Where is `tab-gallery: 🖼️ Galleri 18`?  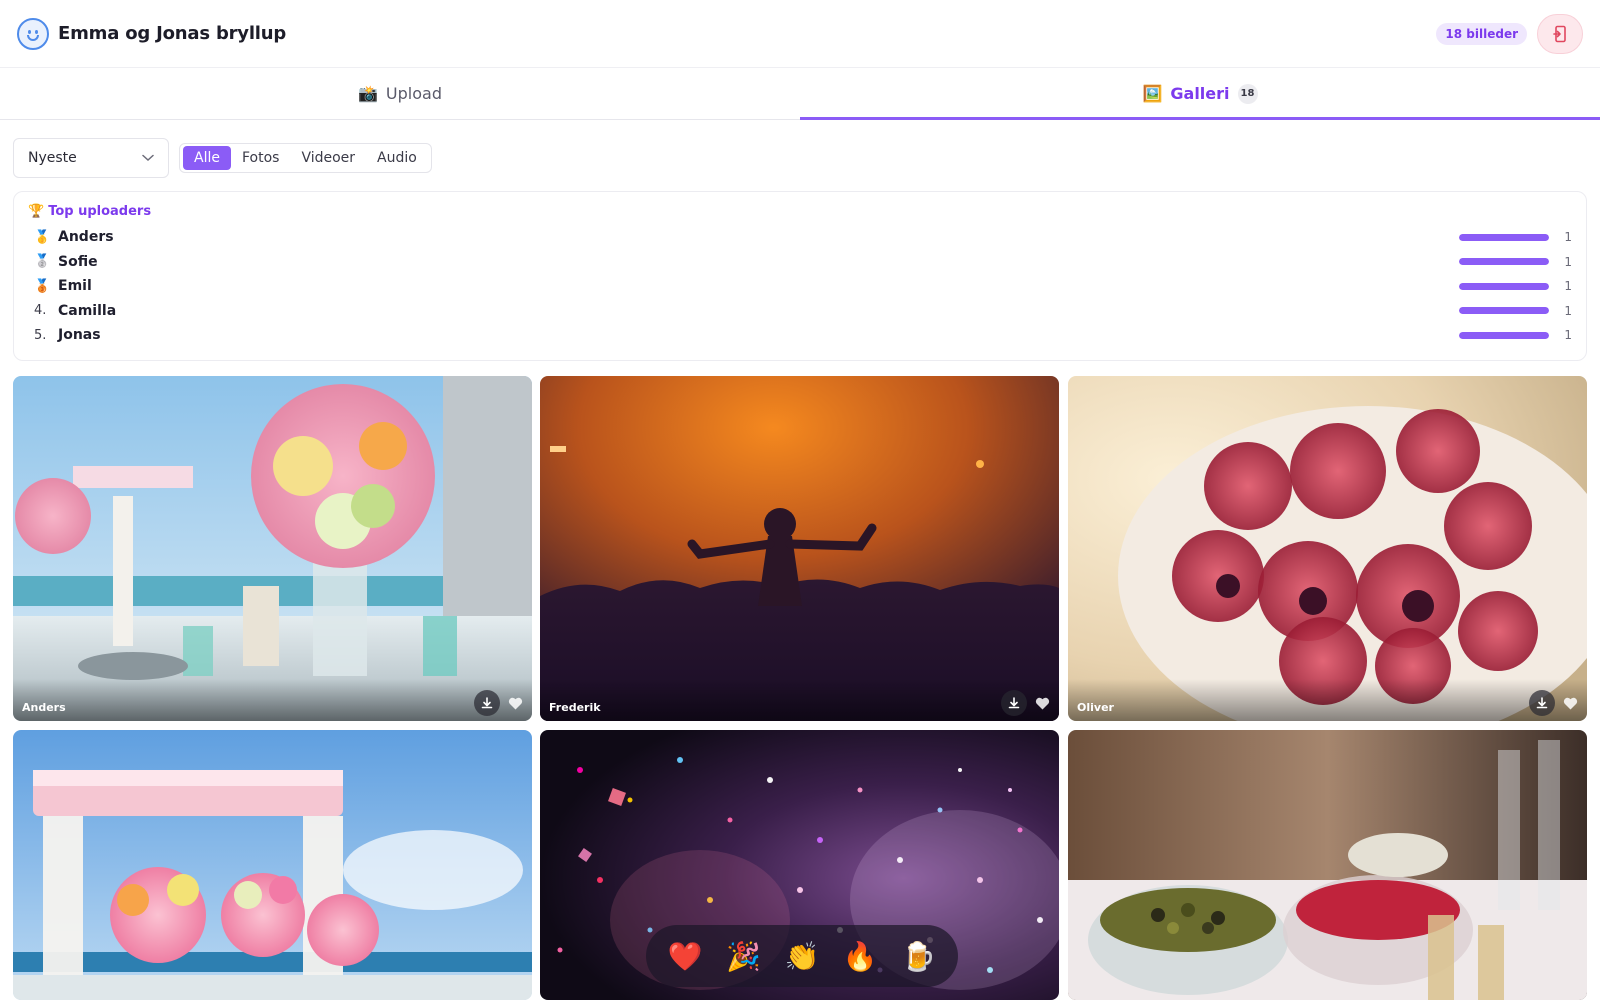 tab-gallery: 🖼️ Galleri 18 is located at coordinates (1200, 94).